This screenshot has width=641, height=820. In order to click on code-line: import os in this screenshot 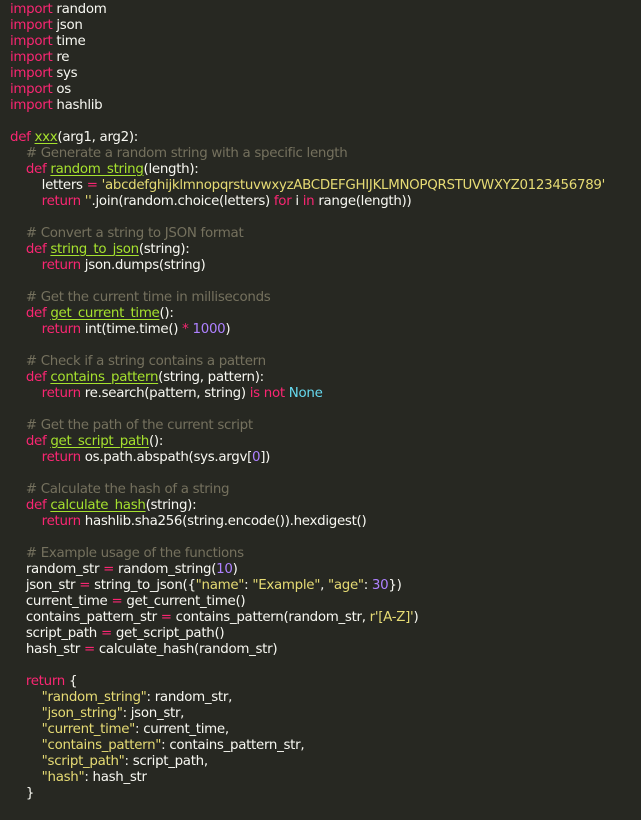, I will do `click(320, 90)`.